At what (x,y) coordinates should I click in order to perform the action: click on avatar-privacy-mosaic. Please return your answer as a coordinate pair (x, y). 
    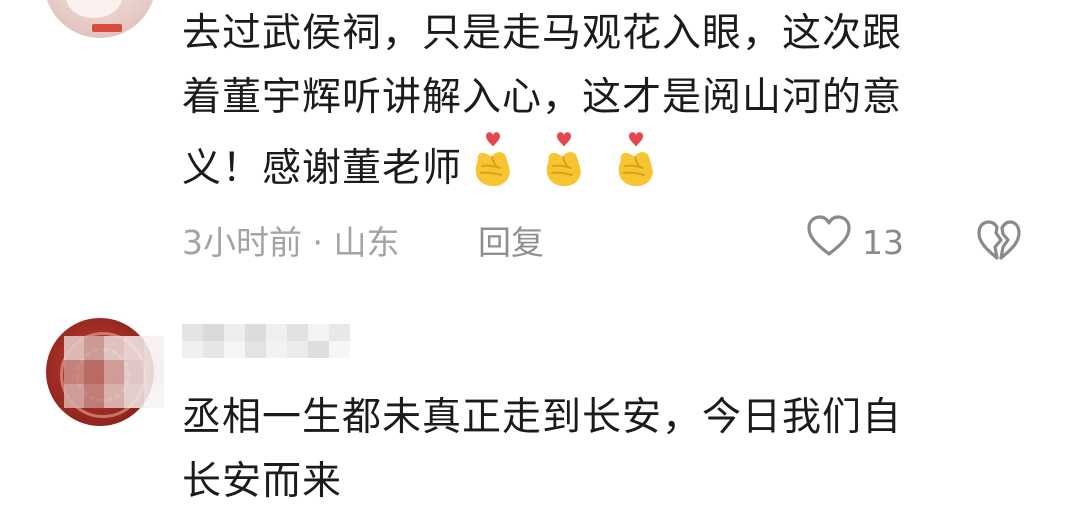
    Looking at the image, I should click on (114, 372).